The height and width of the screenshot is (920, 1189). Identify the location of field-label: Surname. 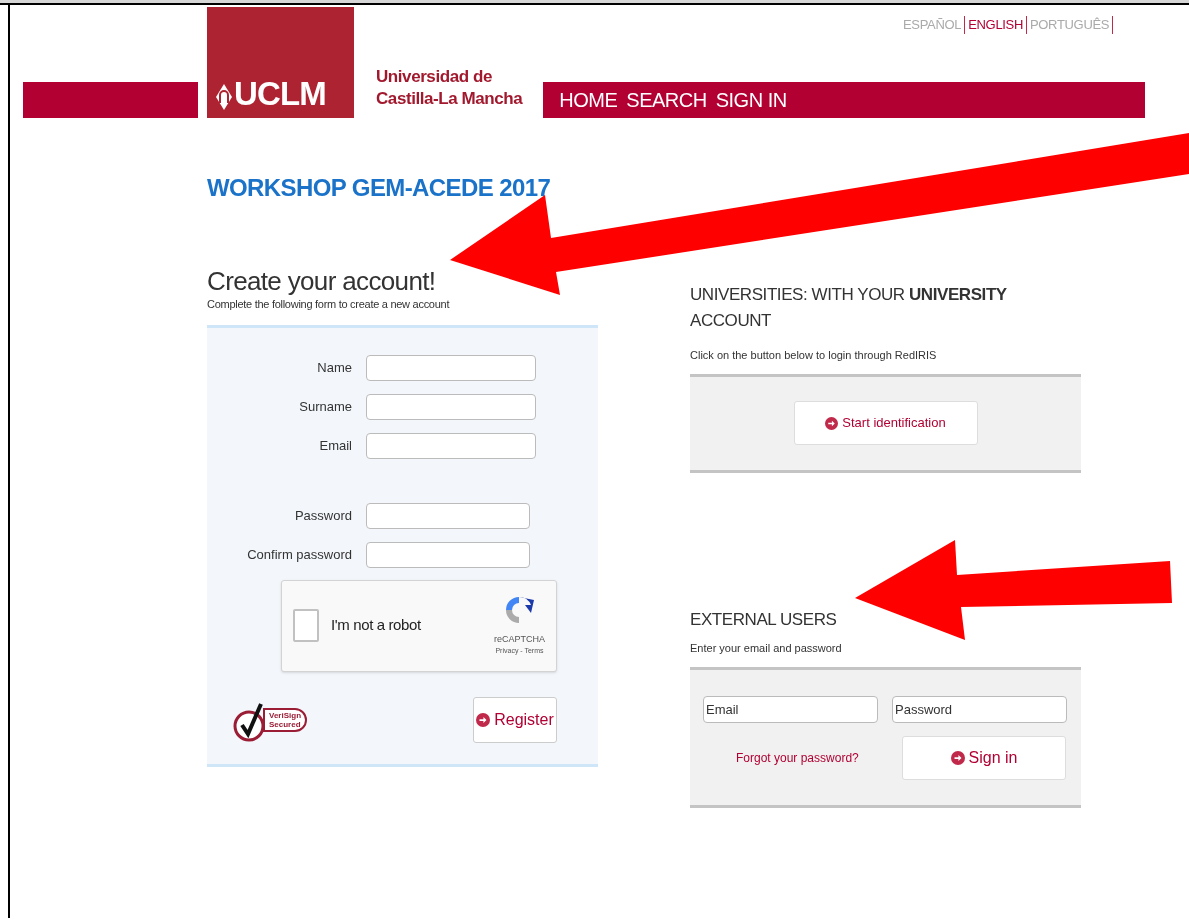
(325, 406).